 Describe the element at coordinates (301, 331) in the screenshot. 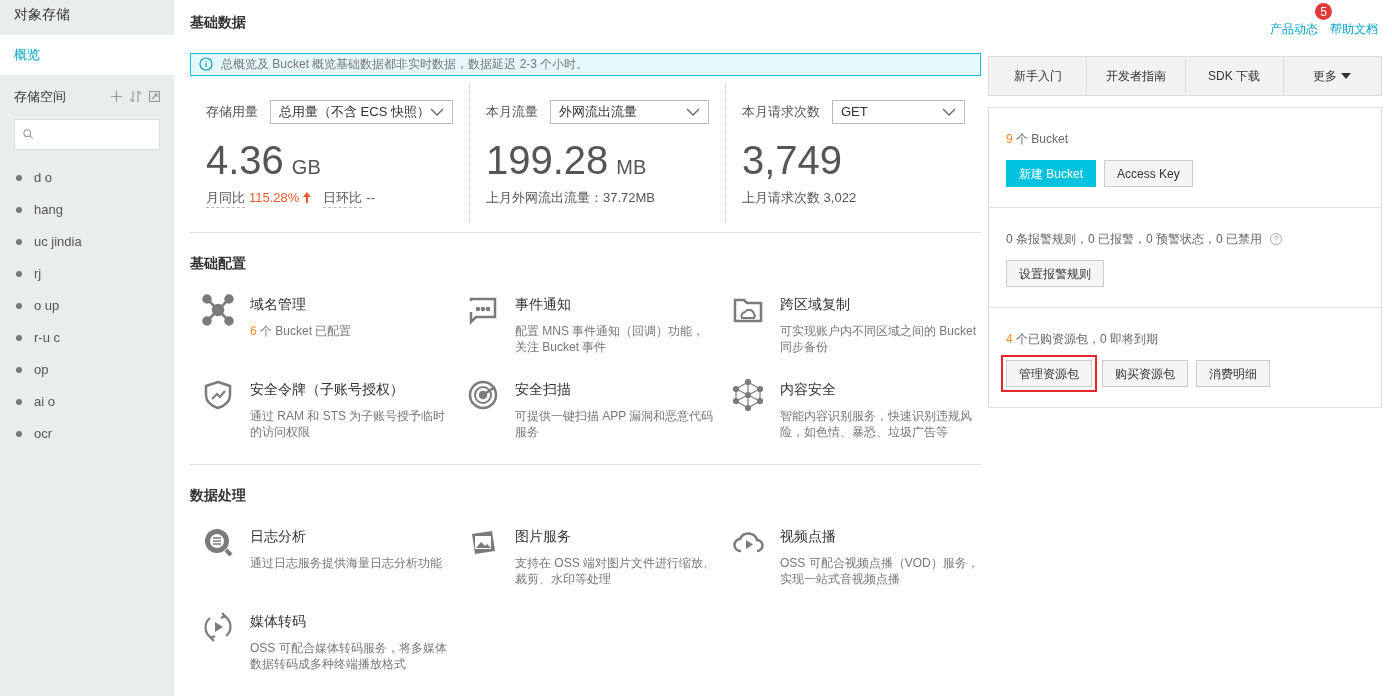

I see `feature-description: 6 个 Bucket 已配置` at that location.